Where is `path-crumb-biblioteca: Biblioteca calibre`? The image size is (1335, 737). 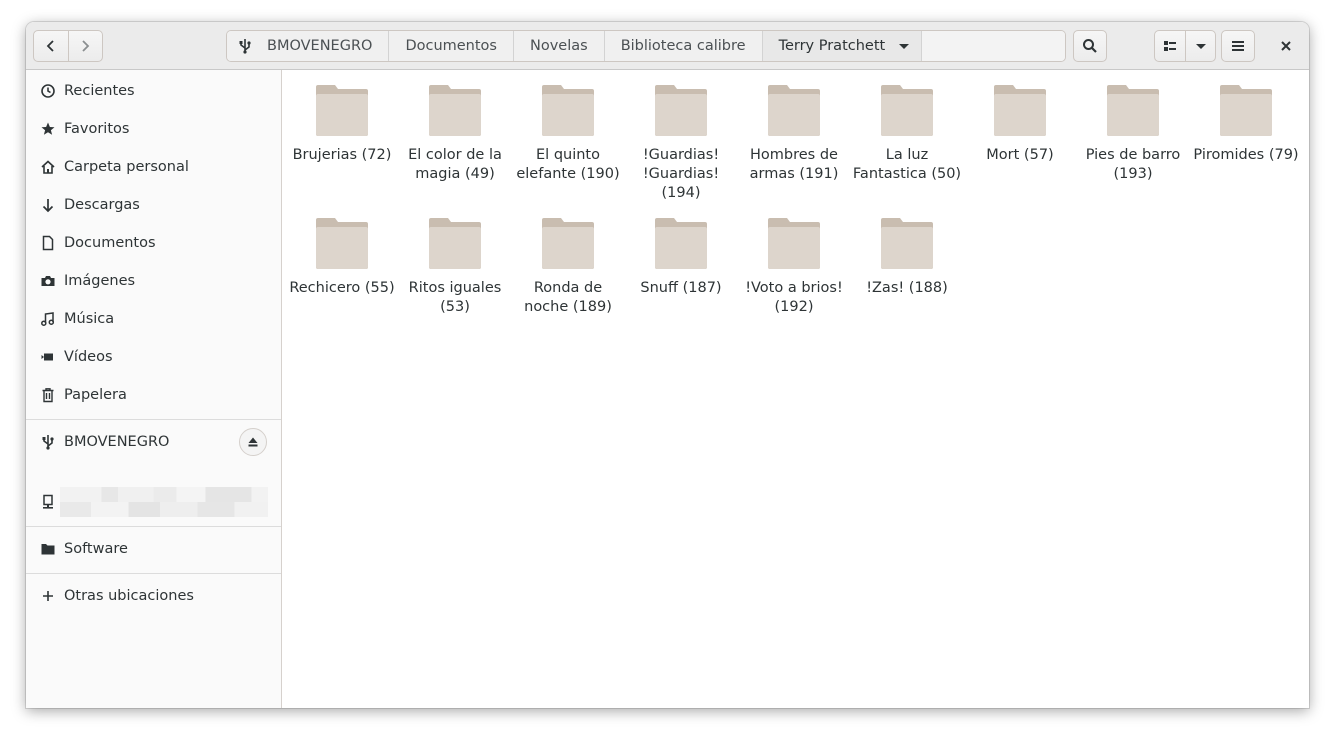 path-crumb-biblioteca: Biblioteca calibre is located at coordinates (683, 46).